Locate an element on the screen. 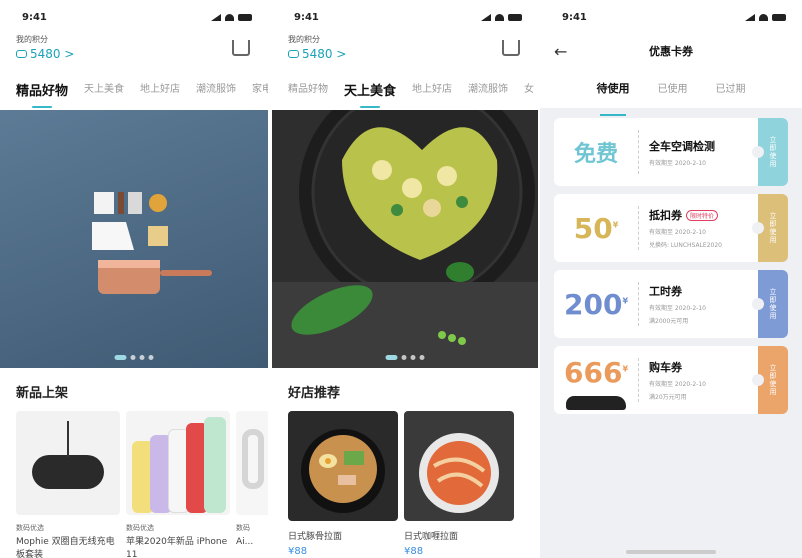  product-card: 数码优选 Mophie 双圈自无线充电板套装 is located at coordinates (68, 484).